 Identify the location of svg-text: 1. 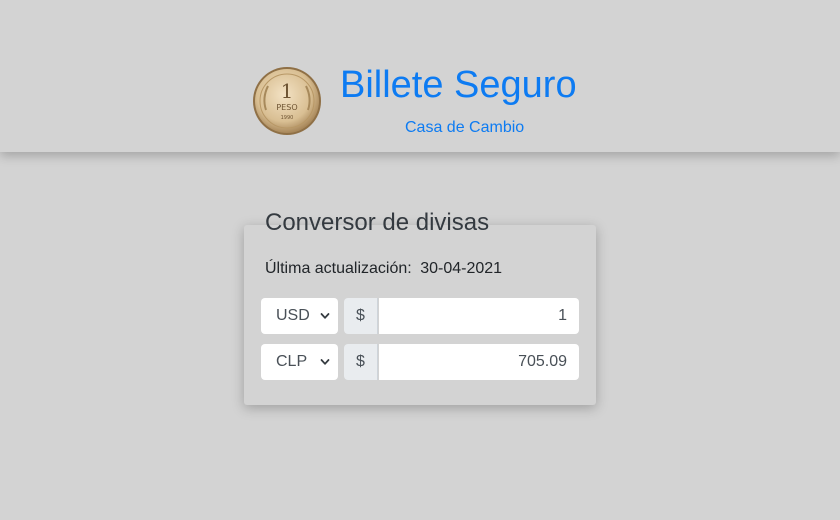
(287, 91).